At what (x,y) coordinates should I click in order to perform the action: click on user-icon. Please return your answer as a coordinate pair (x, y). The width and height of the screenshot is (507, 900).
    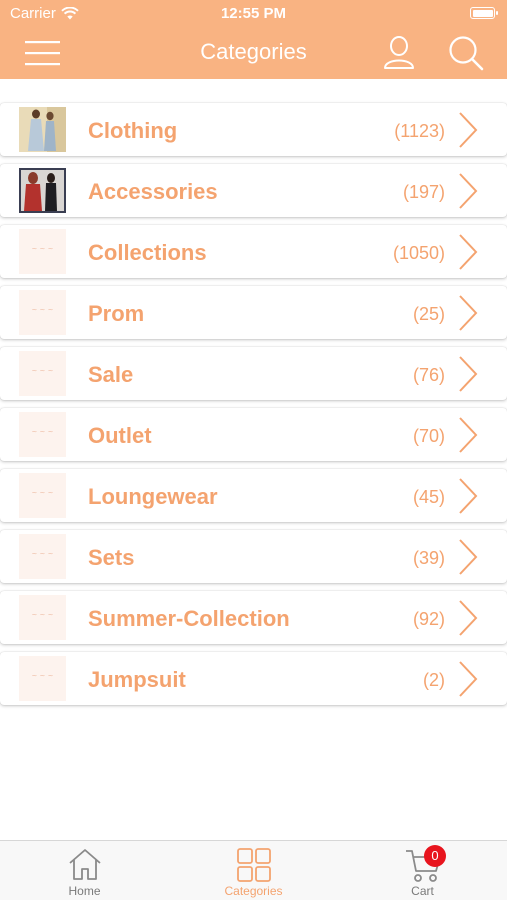
    Looking at the image, I should click on (399, 52).